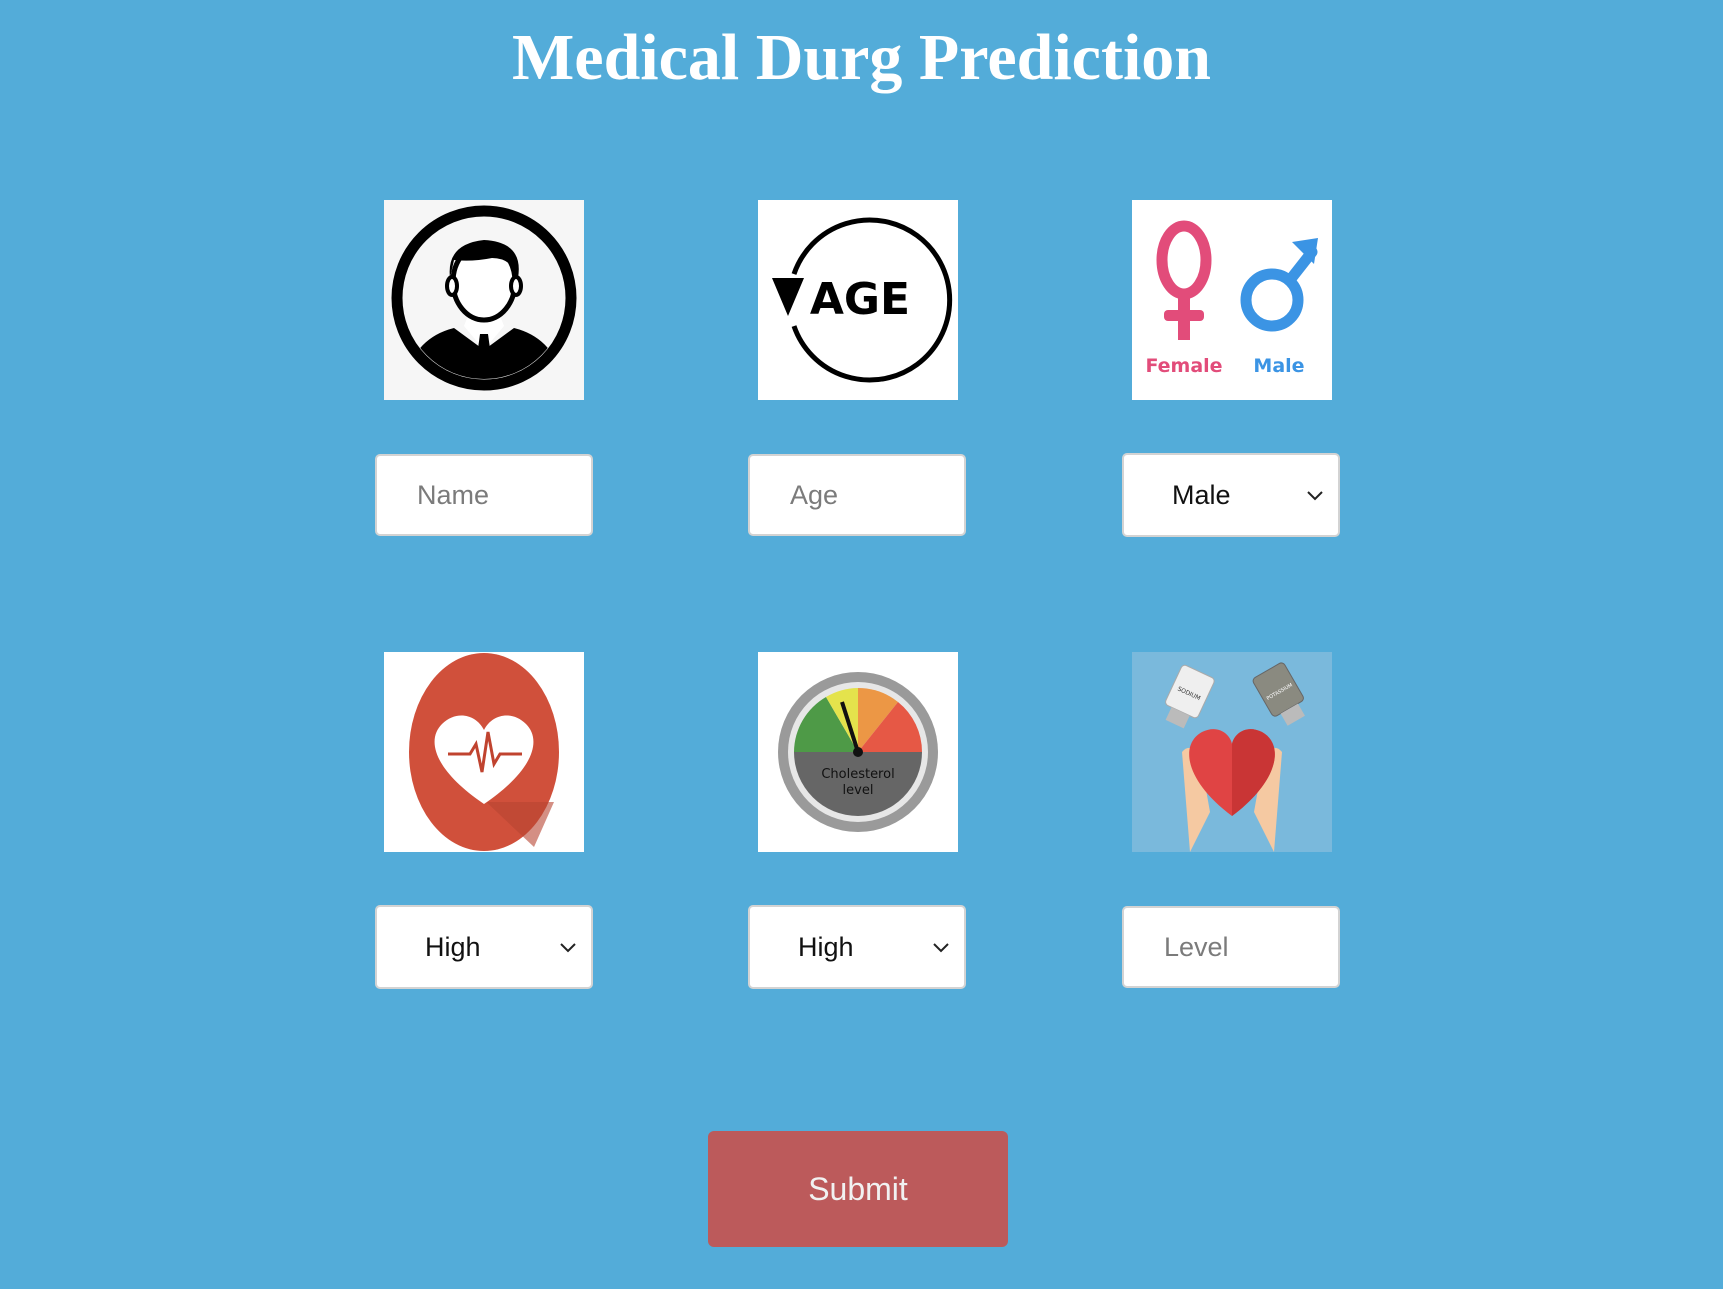  What do you see at coordinates (1201, 494) in the screenshot?
I see `sex-select-value: Male` at bounding box center [1201, 494].